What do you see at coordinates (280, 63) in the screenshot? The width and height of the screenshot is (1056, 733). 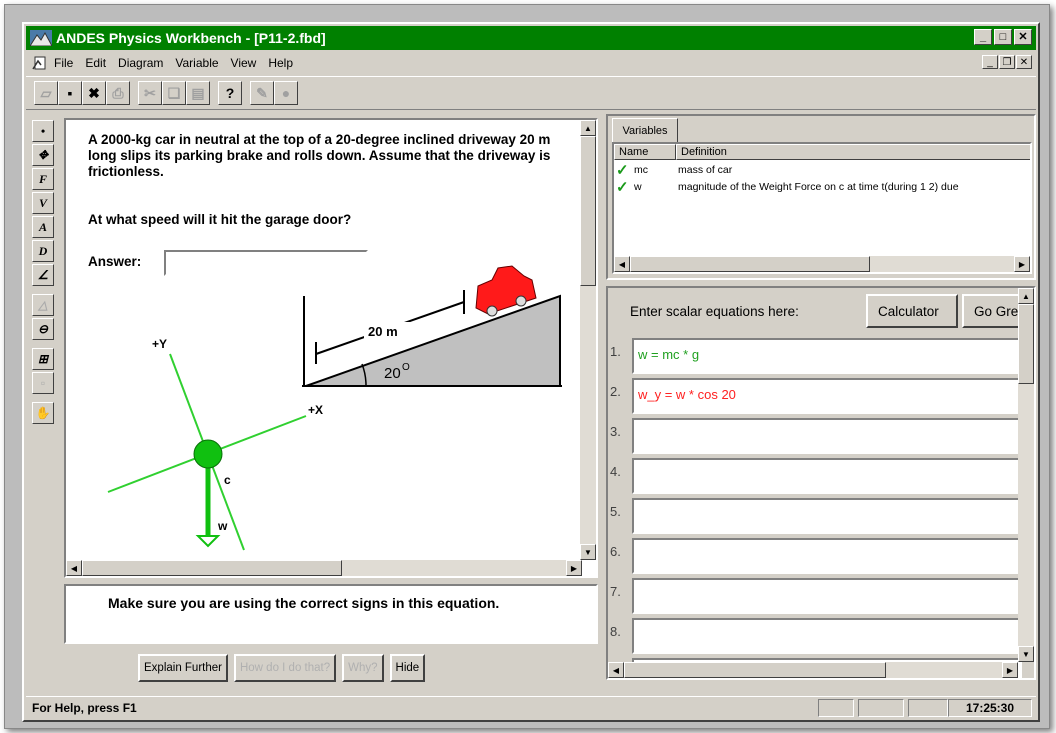 I see `menu-help: Help` at bounding box center [280, 63].